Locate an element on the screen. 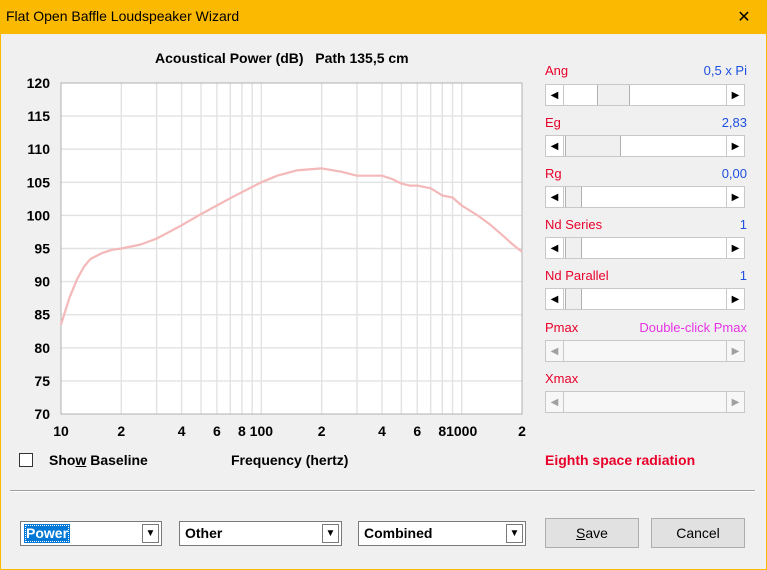  x-tick-label: 8 is located at coordinates (242, 431).